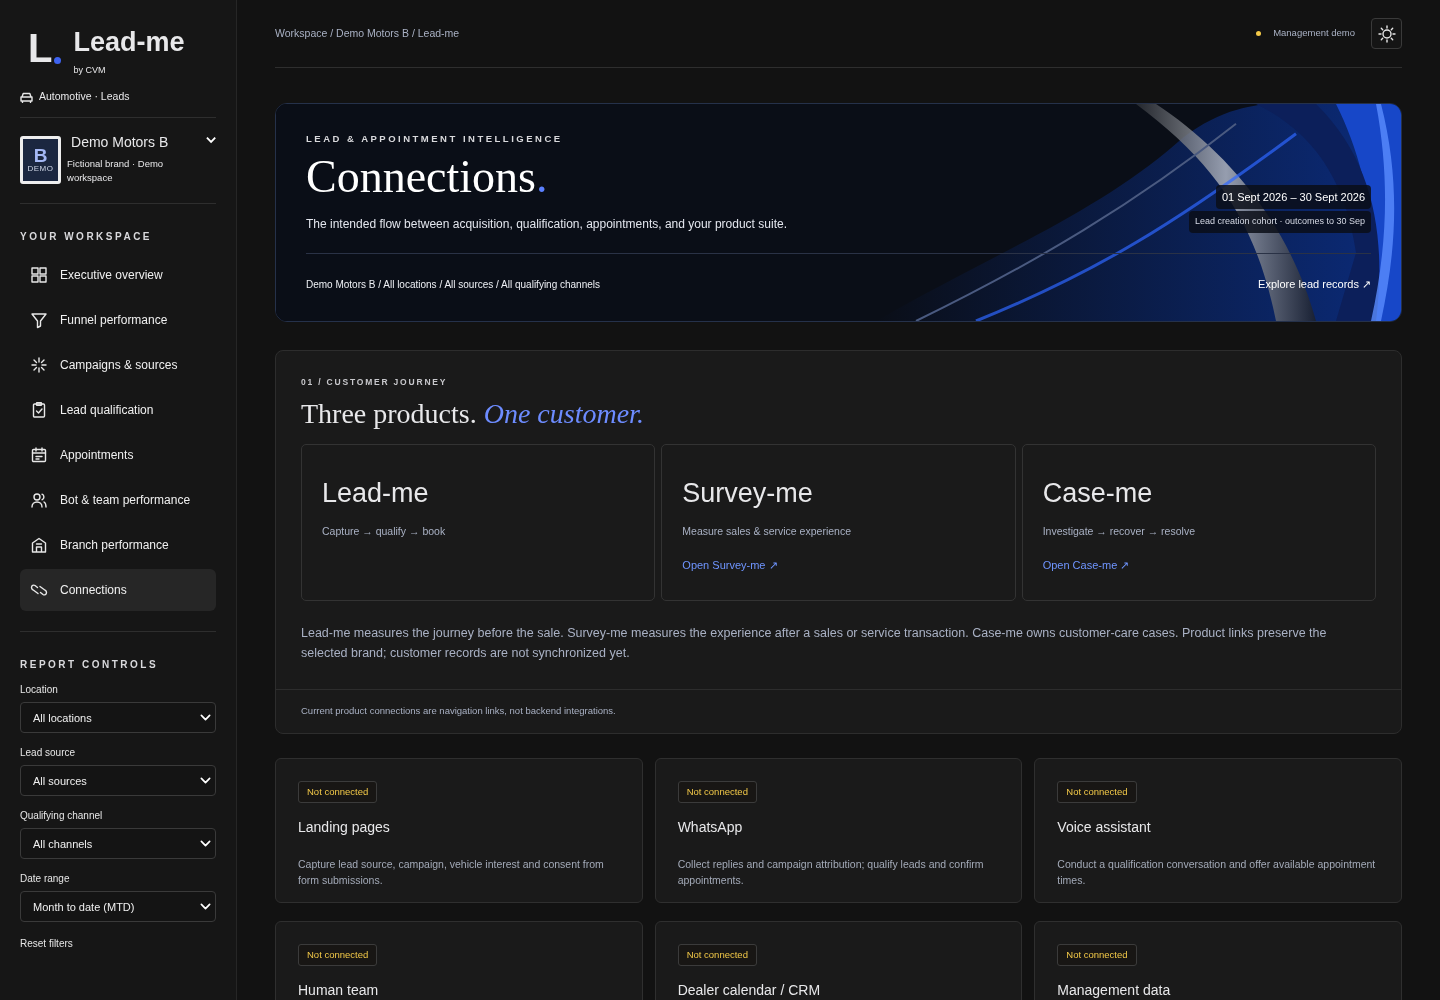 The height and width of the screenshot is (1000, 1440). I want to click on integration-description: Capture lead source, campaign, vehicle interest and consent from form submissions., so click(451, 872).